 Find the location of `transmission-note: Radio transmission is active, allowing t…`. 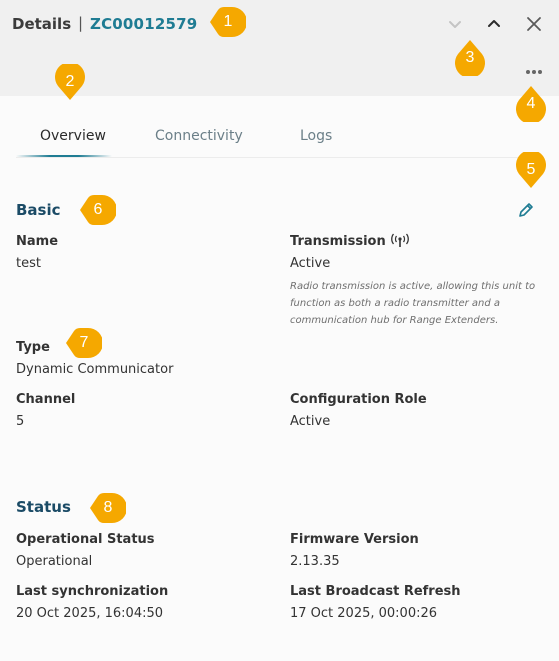

transmission-note: Radio transmission is active, allowing t… is located at coordinates (413, 303).